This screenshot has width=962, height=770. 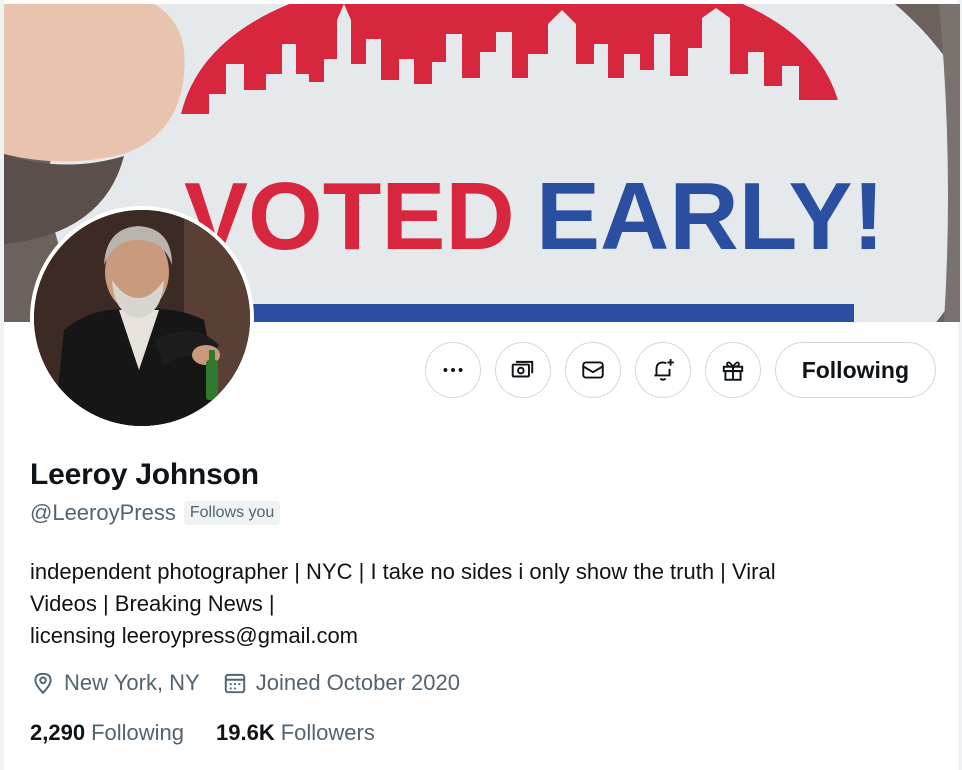 I want to click on location-text: New York, NY, so click(x=132, y=682).